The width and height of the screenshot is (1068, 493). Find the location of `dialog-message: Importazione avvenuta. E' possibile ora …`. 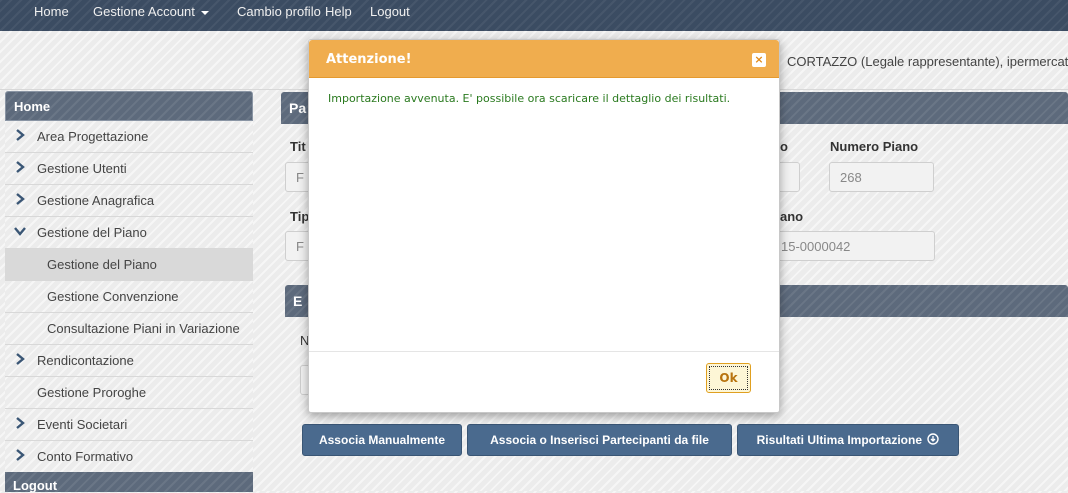

dialog-message: Importazione avvenuta. E' possibile ora … is located at coordinates (529, 98).